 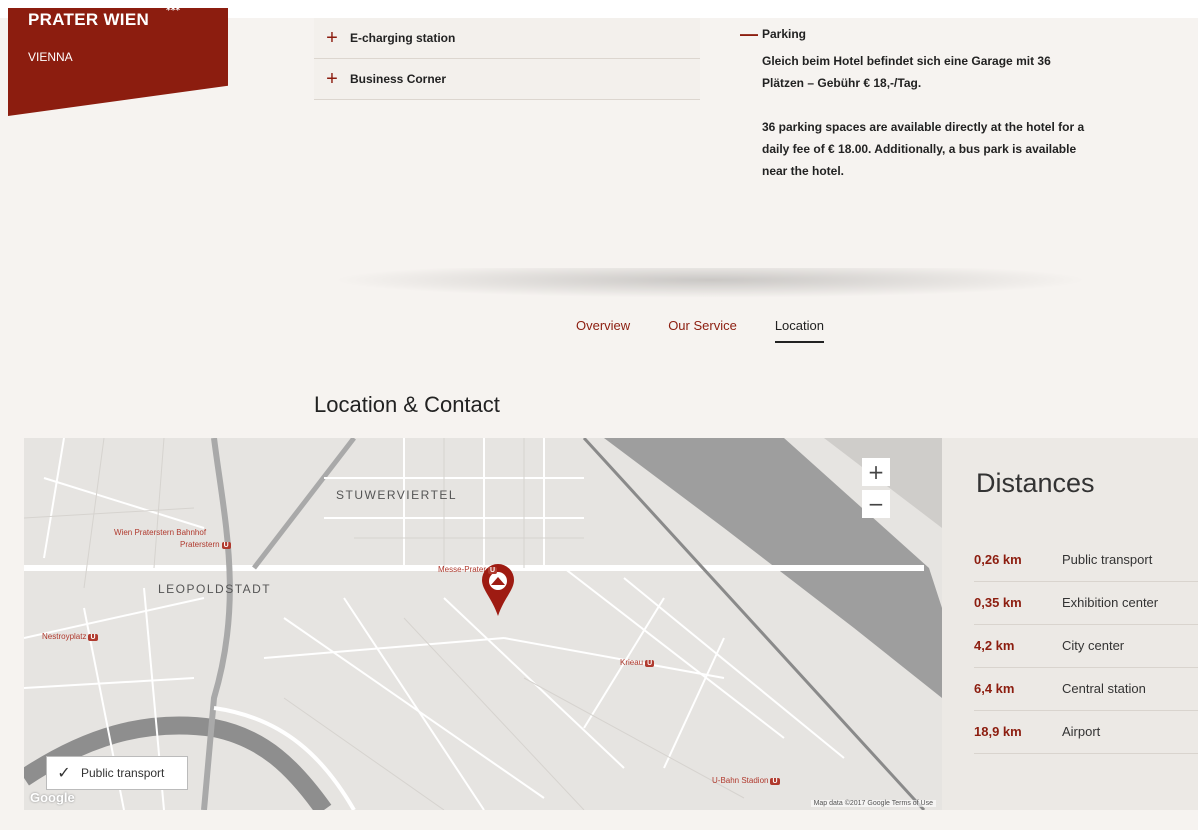 I want to click on checkmark-icon: ✓, so click(x=64, y=773).